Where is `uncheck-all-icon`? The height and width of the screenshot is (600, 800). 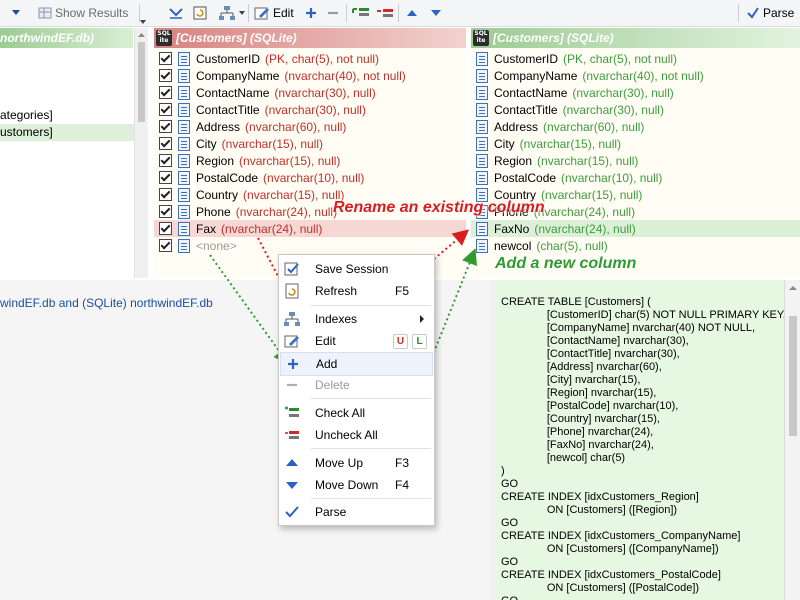
uncheck-all-icon is located at coordinates (385, 13).